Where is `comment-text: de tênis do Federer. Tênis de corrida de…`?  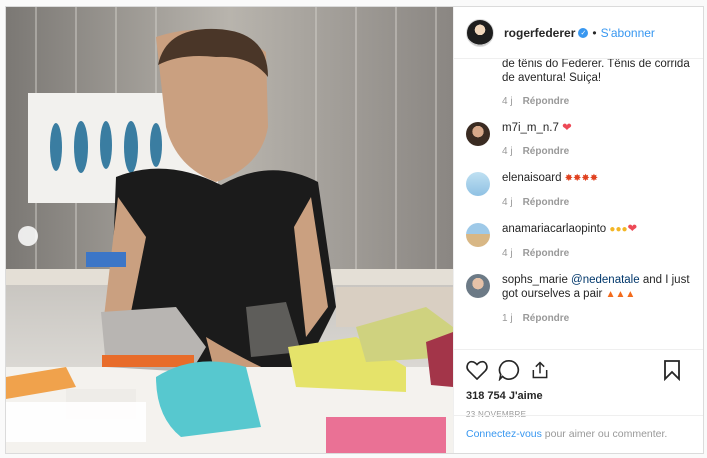 comment-text: de tênis do Federer. Tênis de corrida de… is located at coordinates (596, 71).